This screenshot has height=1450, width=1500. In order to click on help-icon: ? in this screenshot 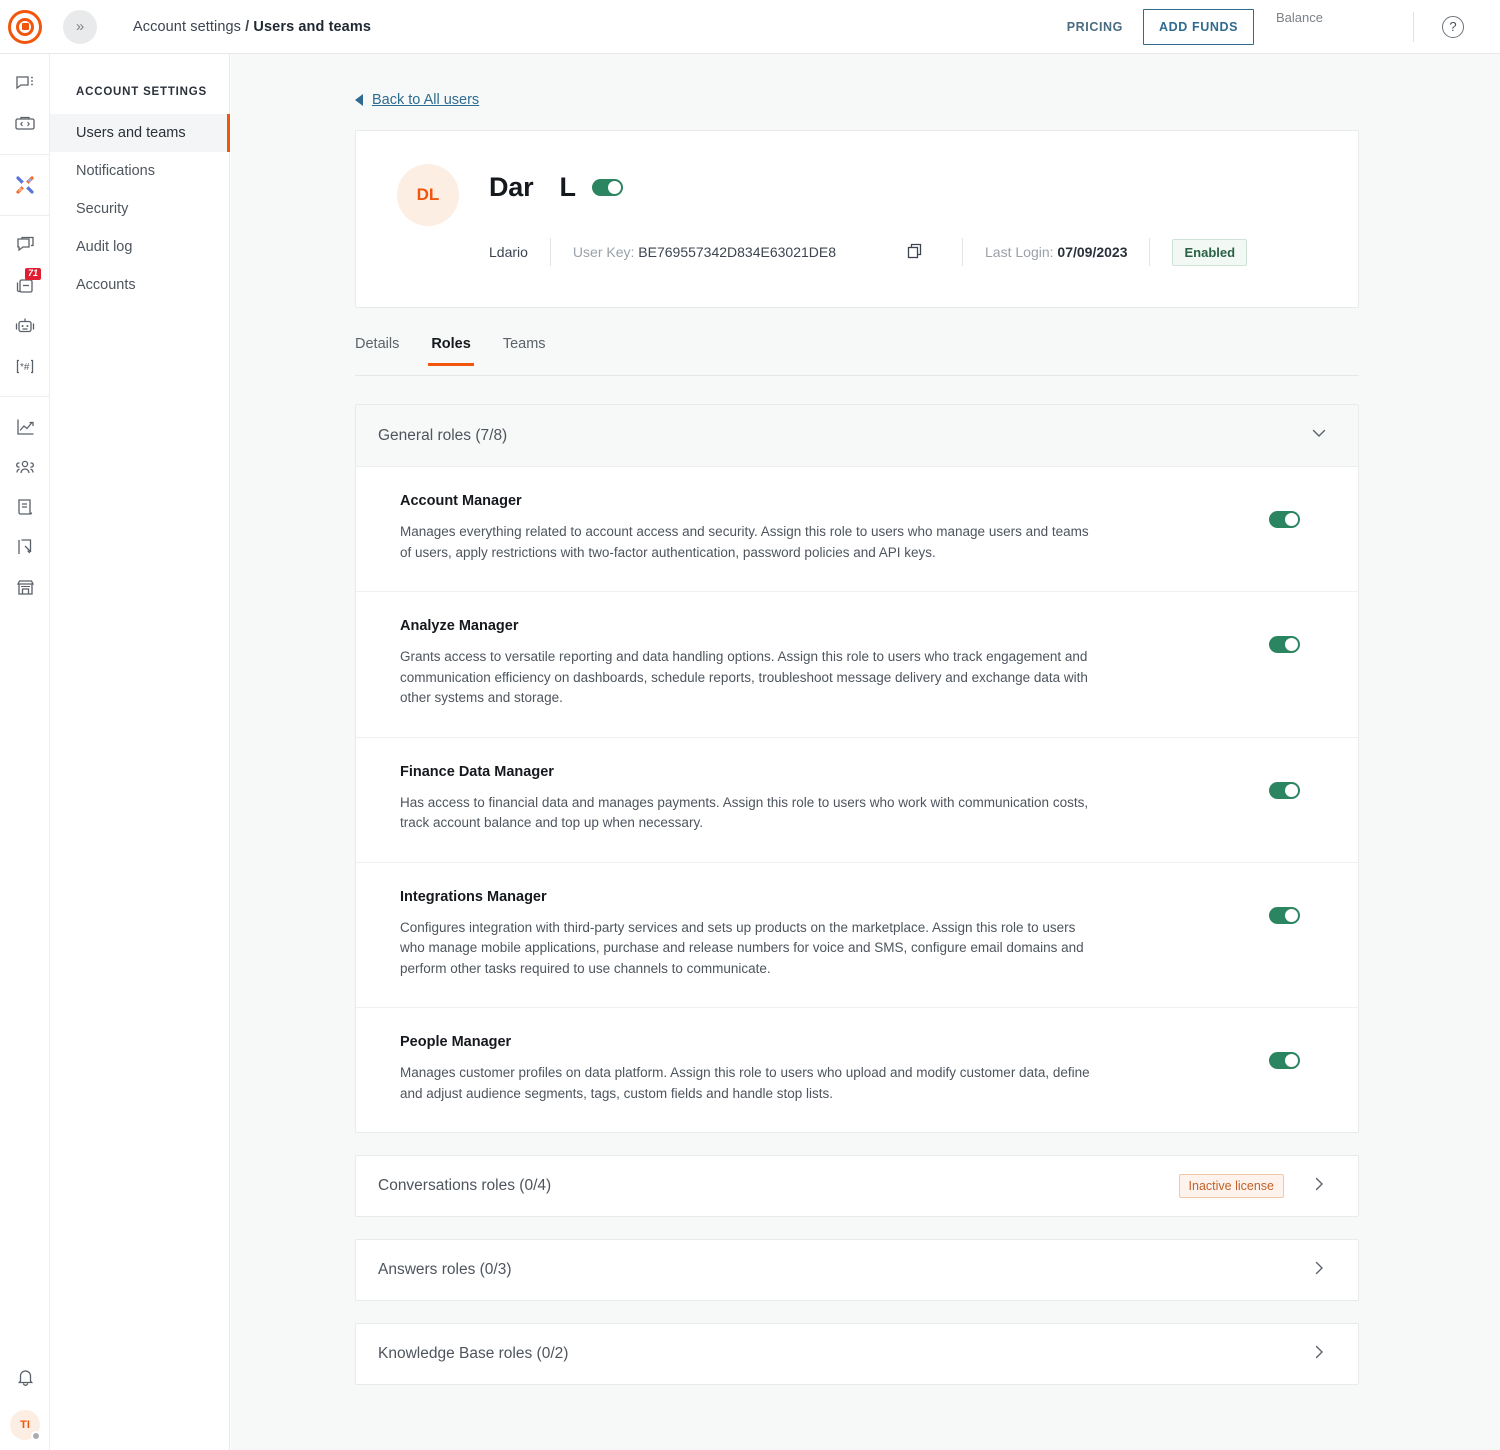, I will do `click(1453, 26)`.